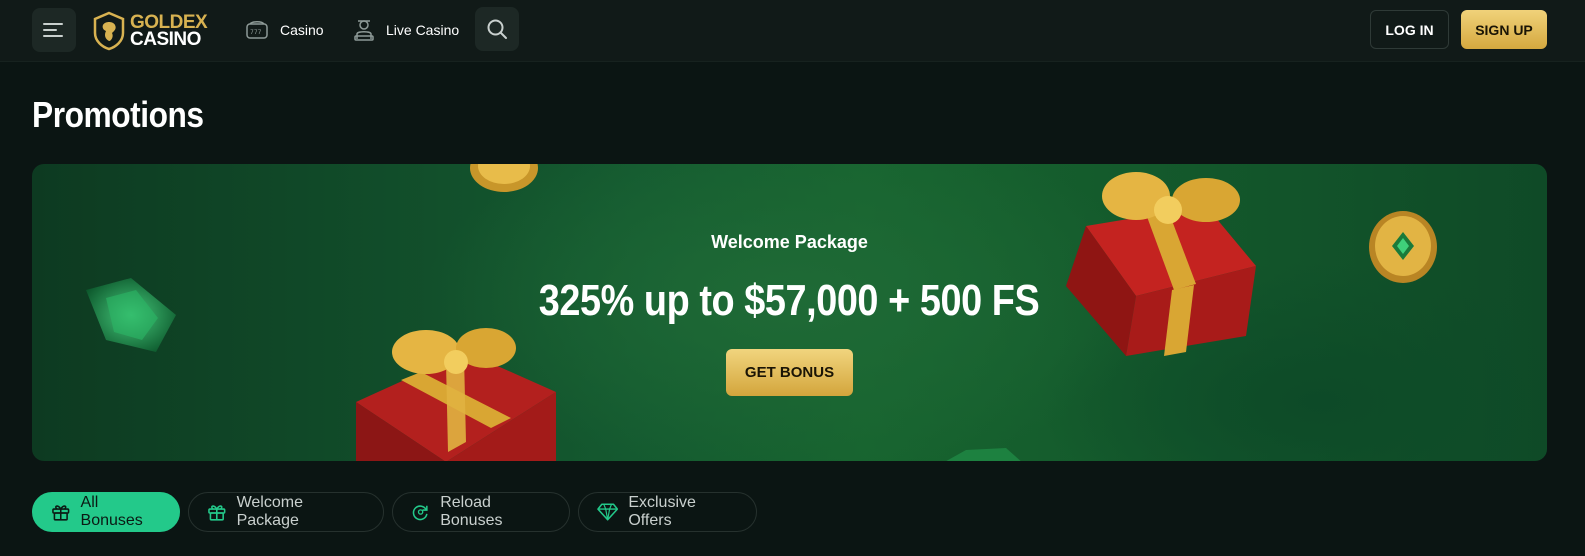  Describe the element at coordinates (111, 511) in the screenshot. I see `tab-label: All Bonuses` at that location.